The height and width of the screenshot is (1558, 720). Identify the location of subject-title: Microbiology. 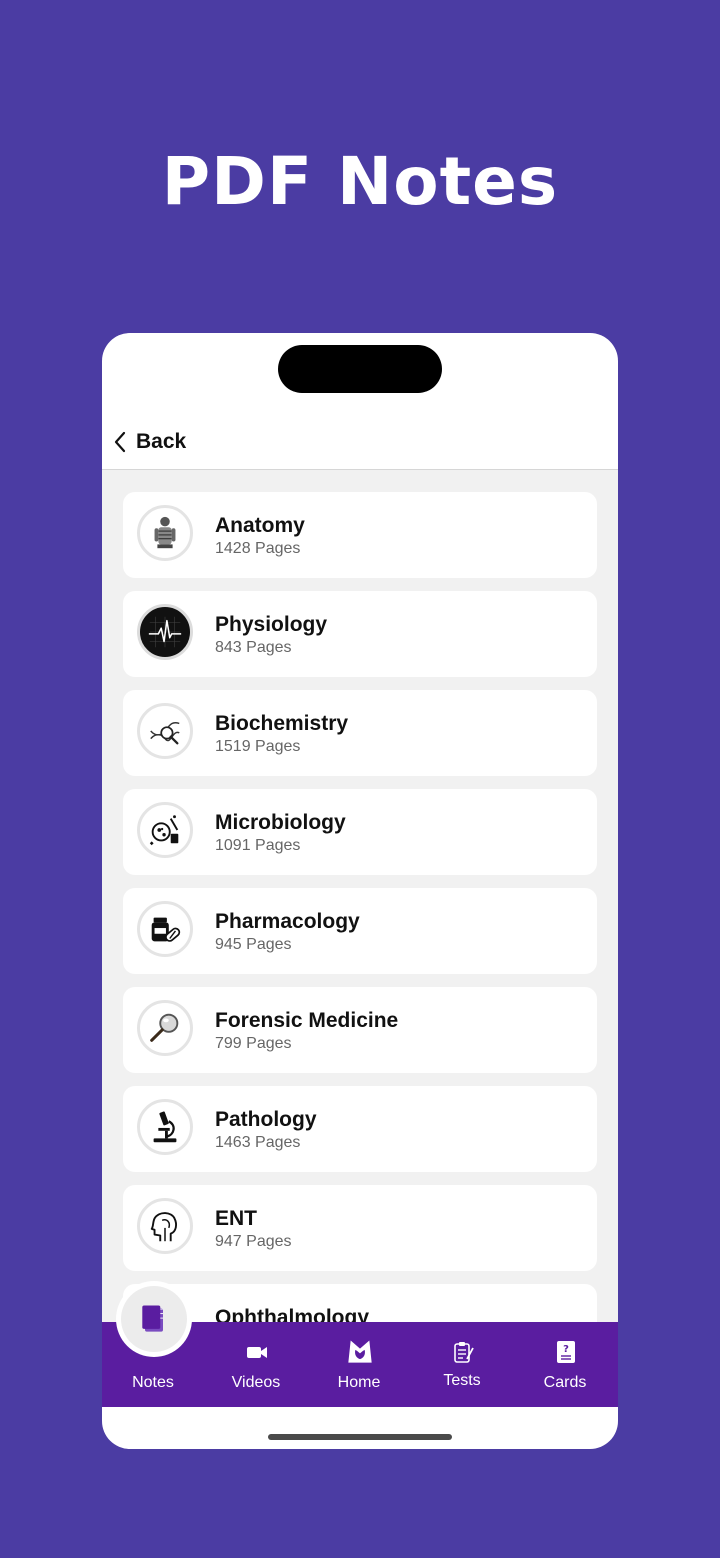
(280, 822).